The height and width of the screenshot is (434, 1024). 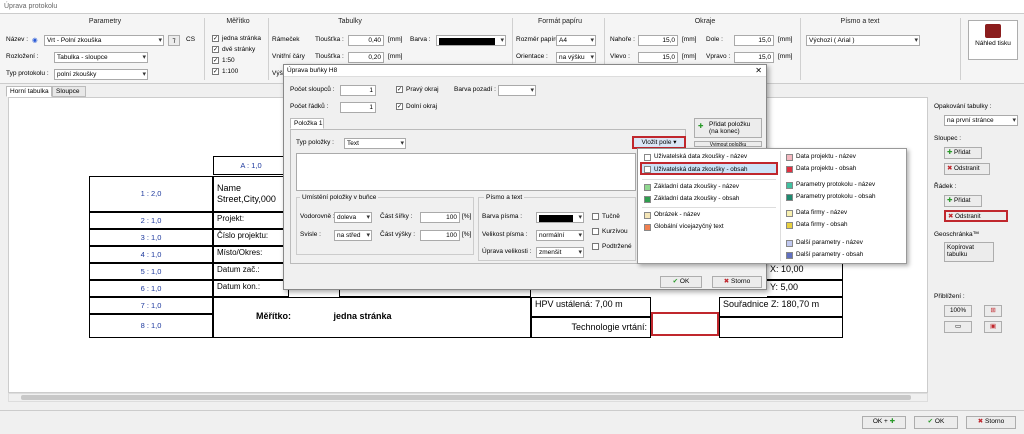 I want to click on rozlozeni-select: Tabulka - sloupce, so click(x=101, y=57).